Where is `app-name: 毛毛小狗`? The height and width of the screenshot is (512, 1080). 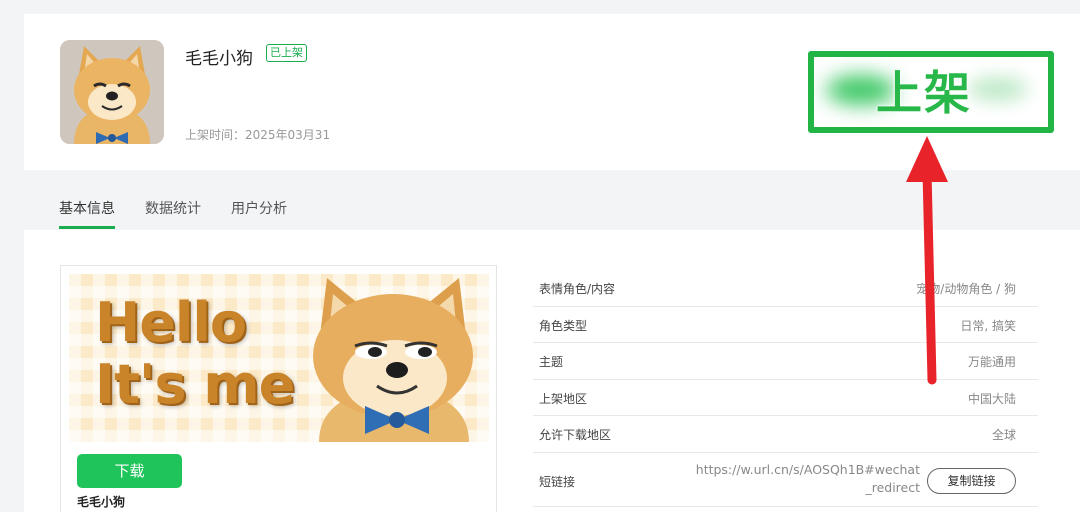 app-name: 毛毛小狗 is located at coordinates (219, 59).